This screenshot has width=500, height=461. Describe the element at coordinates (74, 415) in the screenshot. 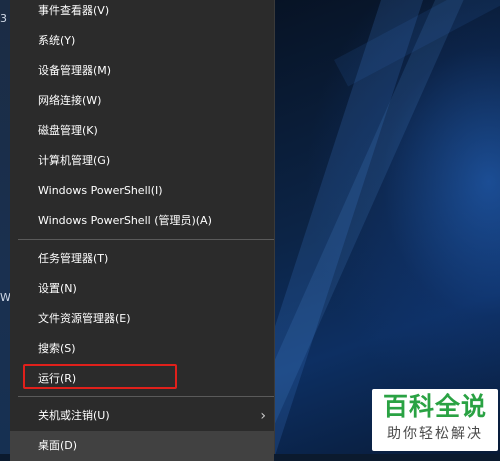

I see `menu-item-label: 关机或注销(U)` at that location.